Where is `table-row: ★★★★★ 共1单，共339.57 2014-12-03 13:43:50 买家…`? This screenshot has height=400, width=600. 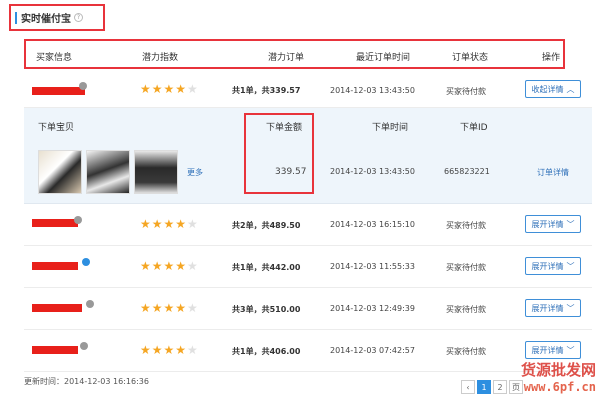
table-row: ★★★★★ 共1单，共339.57 2014-12-03 13:43:50 买家… is located at coordinates (308, 89).